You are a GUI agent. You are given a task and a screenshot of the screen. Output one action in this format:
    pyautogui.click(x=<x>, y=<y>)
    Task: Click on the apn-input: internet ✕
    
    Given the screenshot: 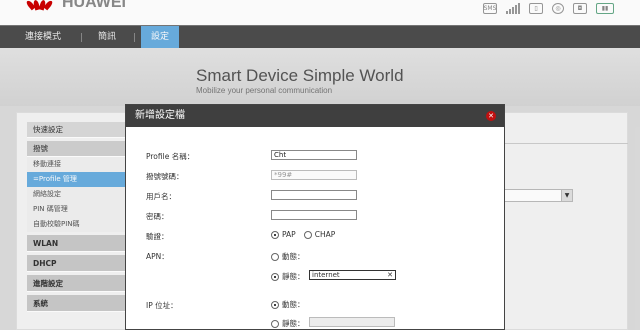 What is the action you would take?
    pyautogui.click(x=352, y=275)
    